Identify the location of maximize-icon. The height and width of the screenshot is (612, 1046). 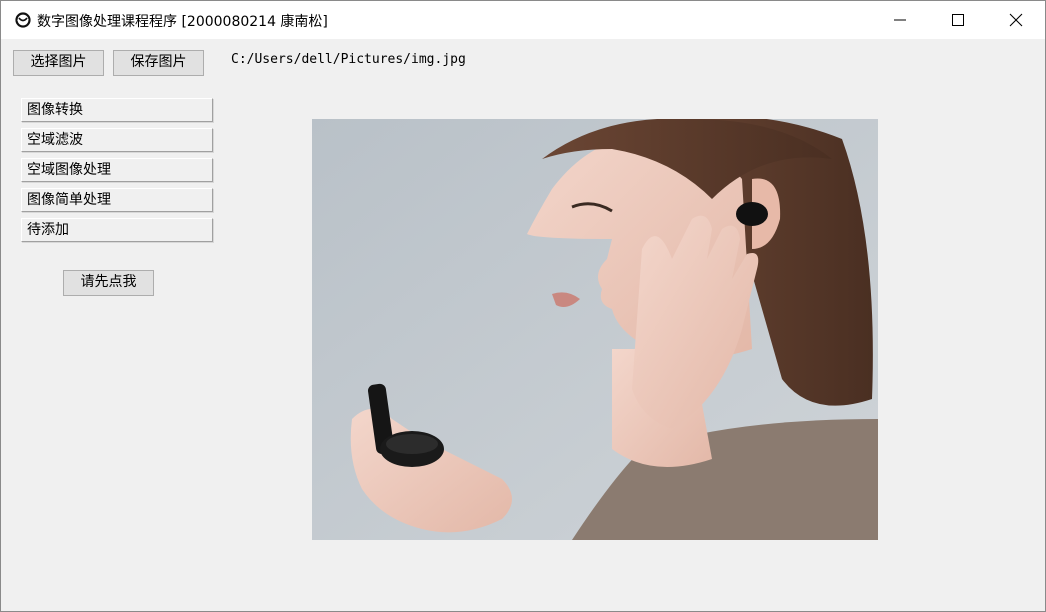
(958, 20).